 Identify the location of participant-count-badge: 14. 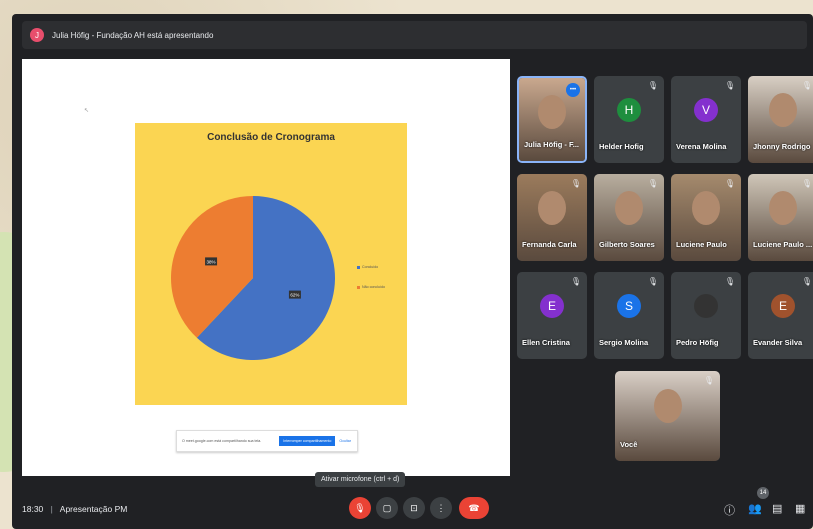
(763, 493).